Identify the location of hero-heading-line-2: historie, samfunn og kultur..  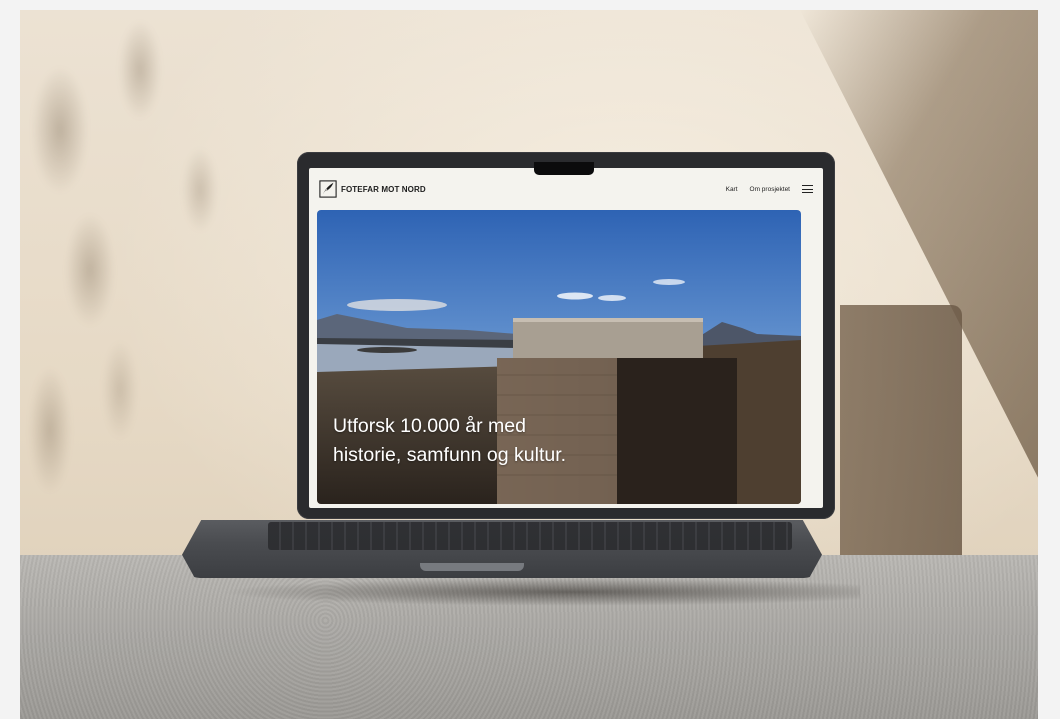
(450, 455).